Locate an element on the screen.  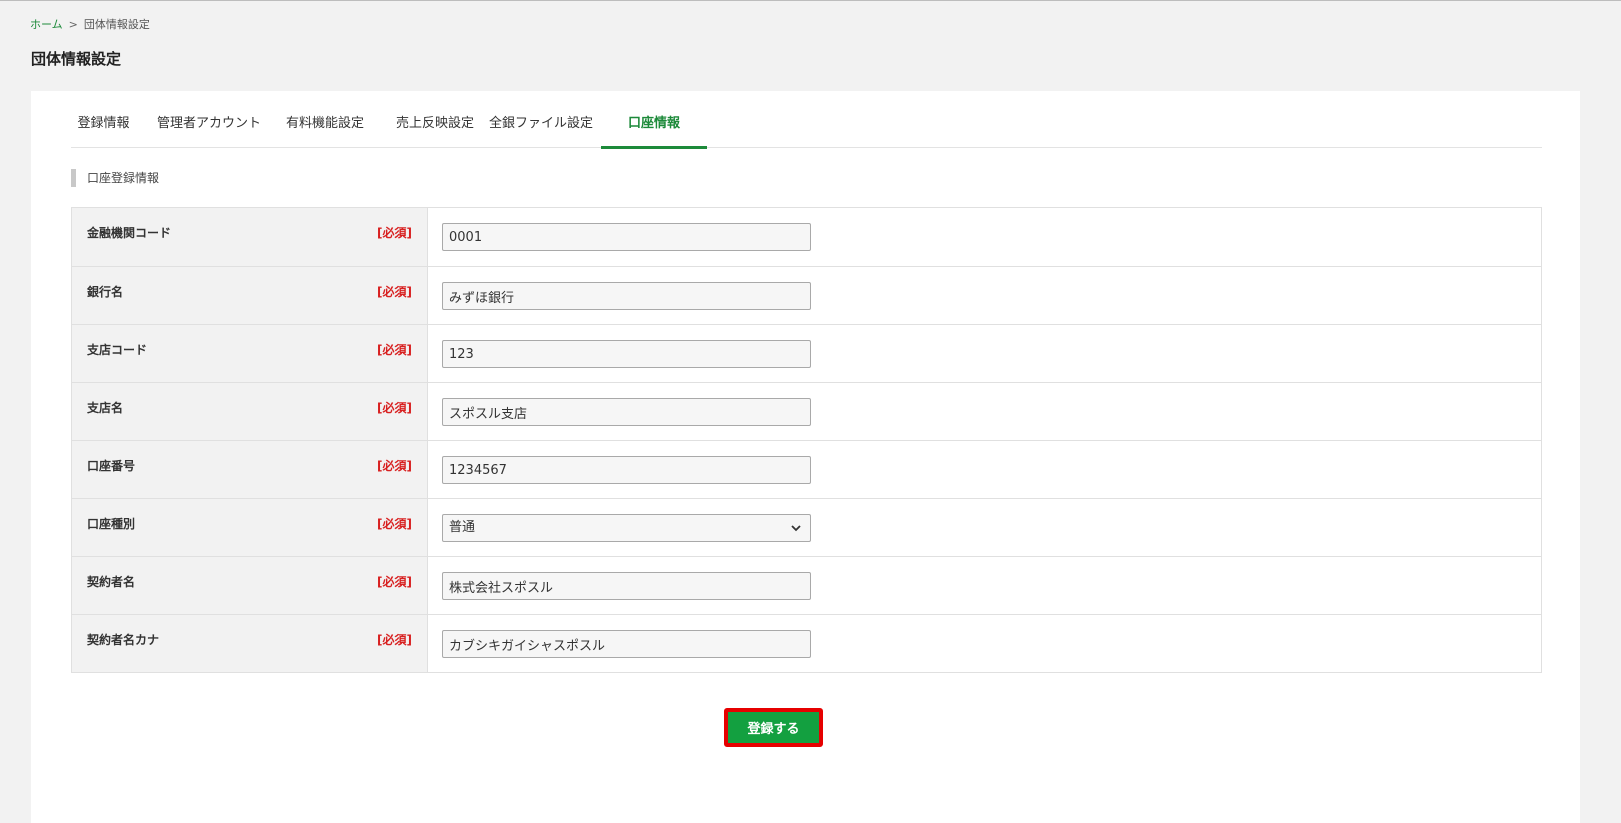
field-label: 支店コード is located at coordinates (117, 350).